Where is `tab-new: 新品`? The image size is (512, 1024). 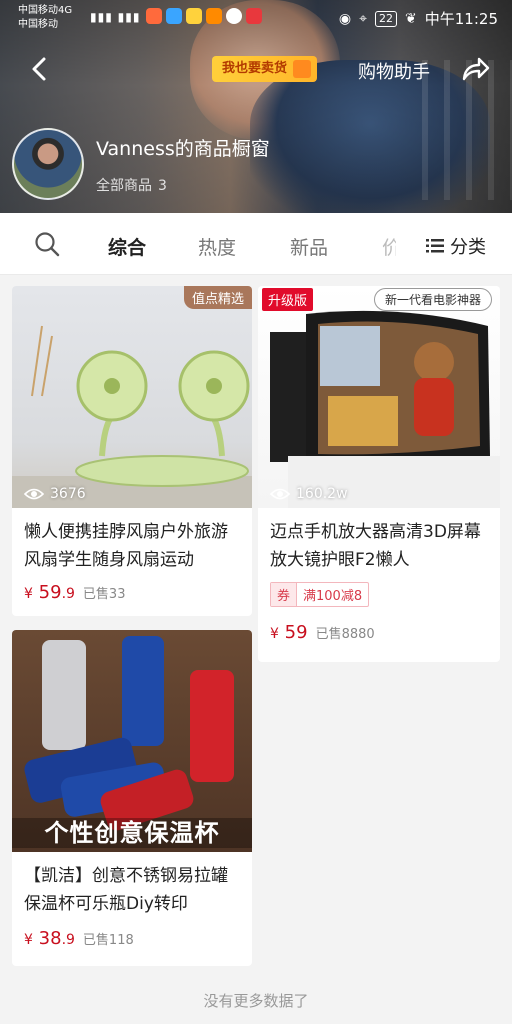 tab-new: 新品 is located at coordinates (309, 246).